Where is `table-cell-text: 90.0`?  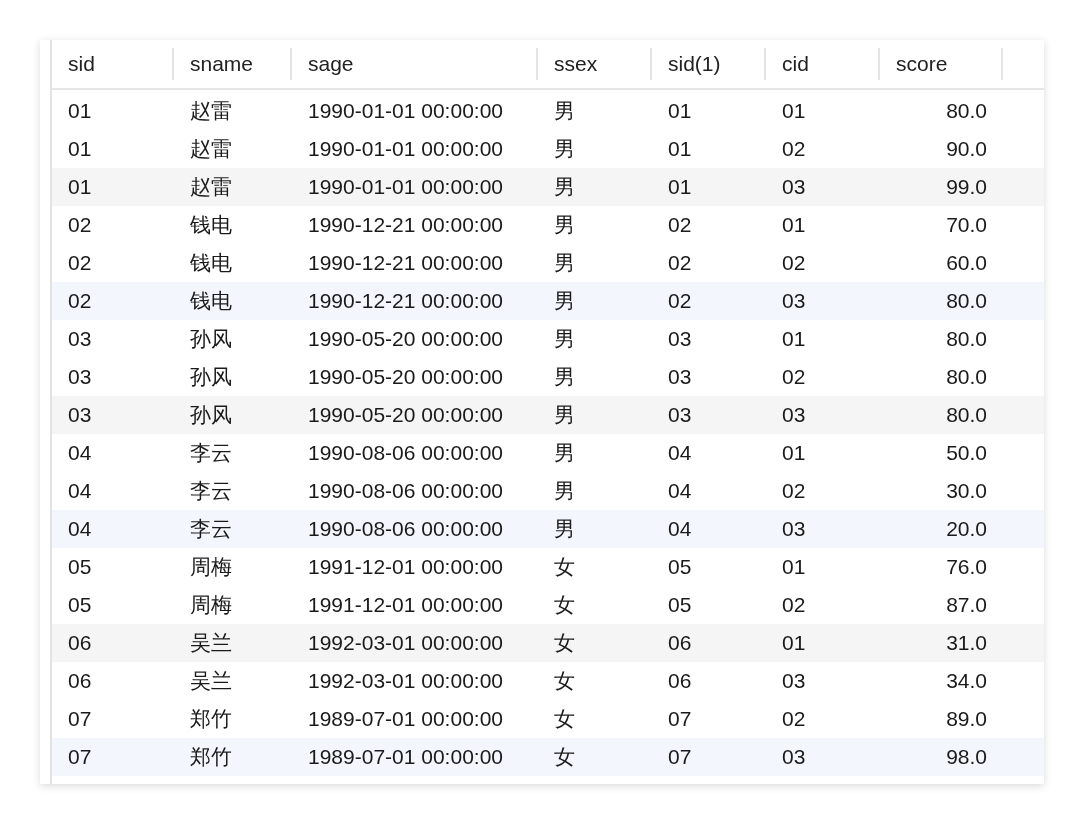 table-cell-text: 90.0 is located at coordinates (966, 149).